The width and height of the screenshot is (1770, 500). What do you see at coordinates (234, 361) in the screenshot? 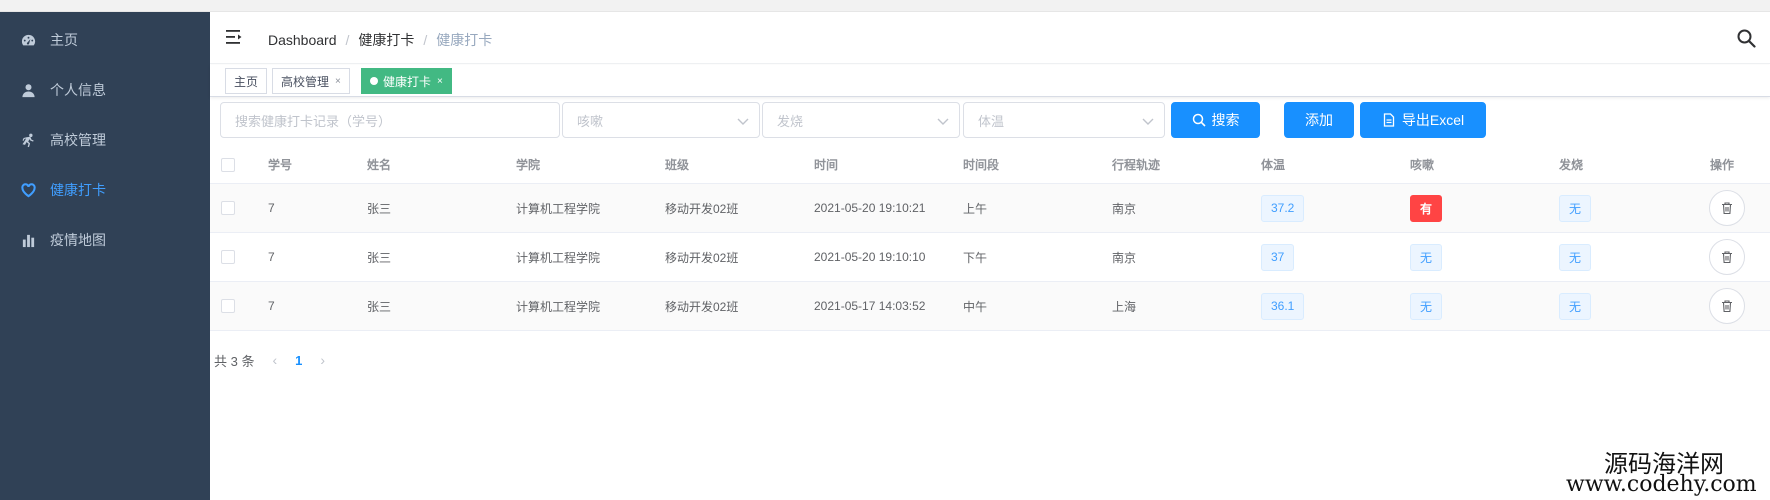
I see `pagination-total: 共 3 条` at bounding box center [234, 361].